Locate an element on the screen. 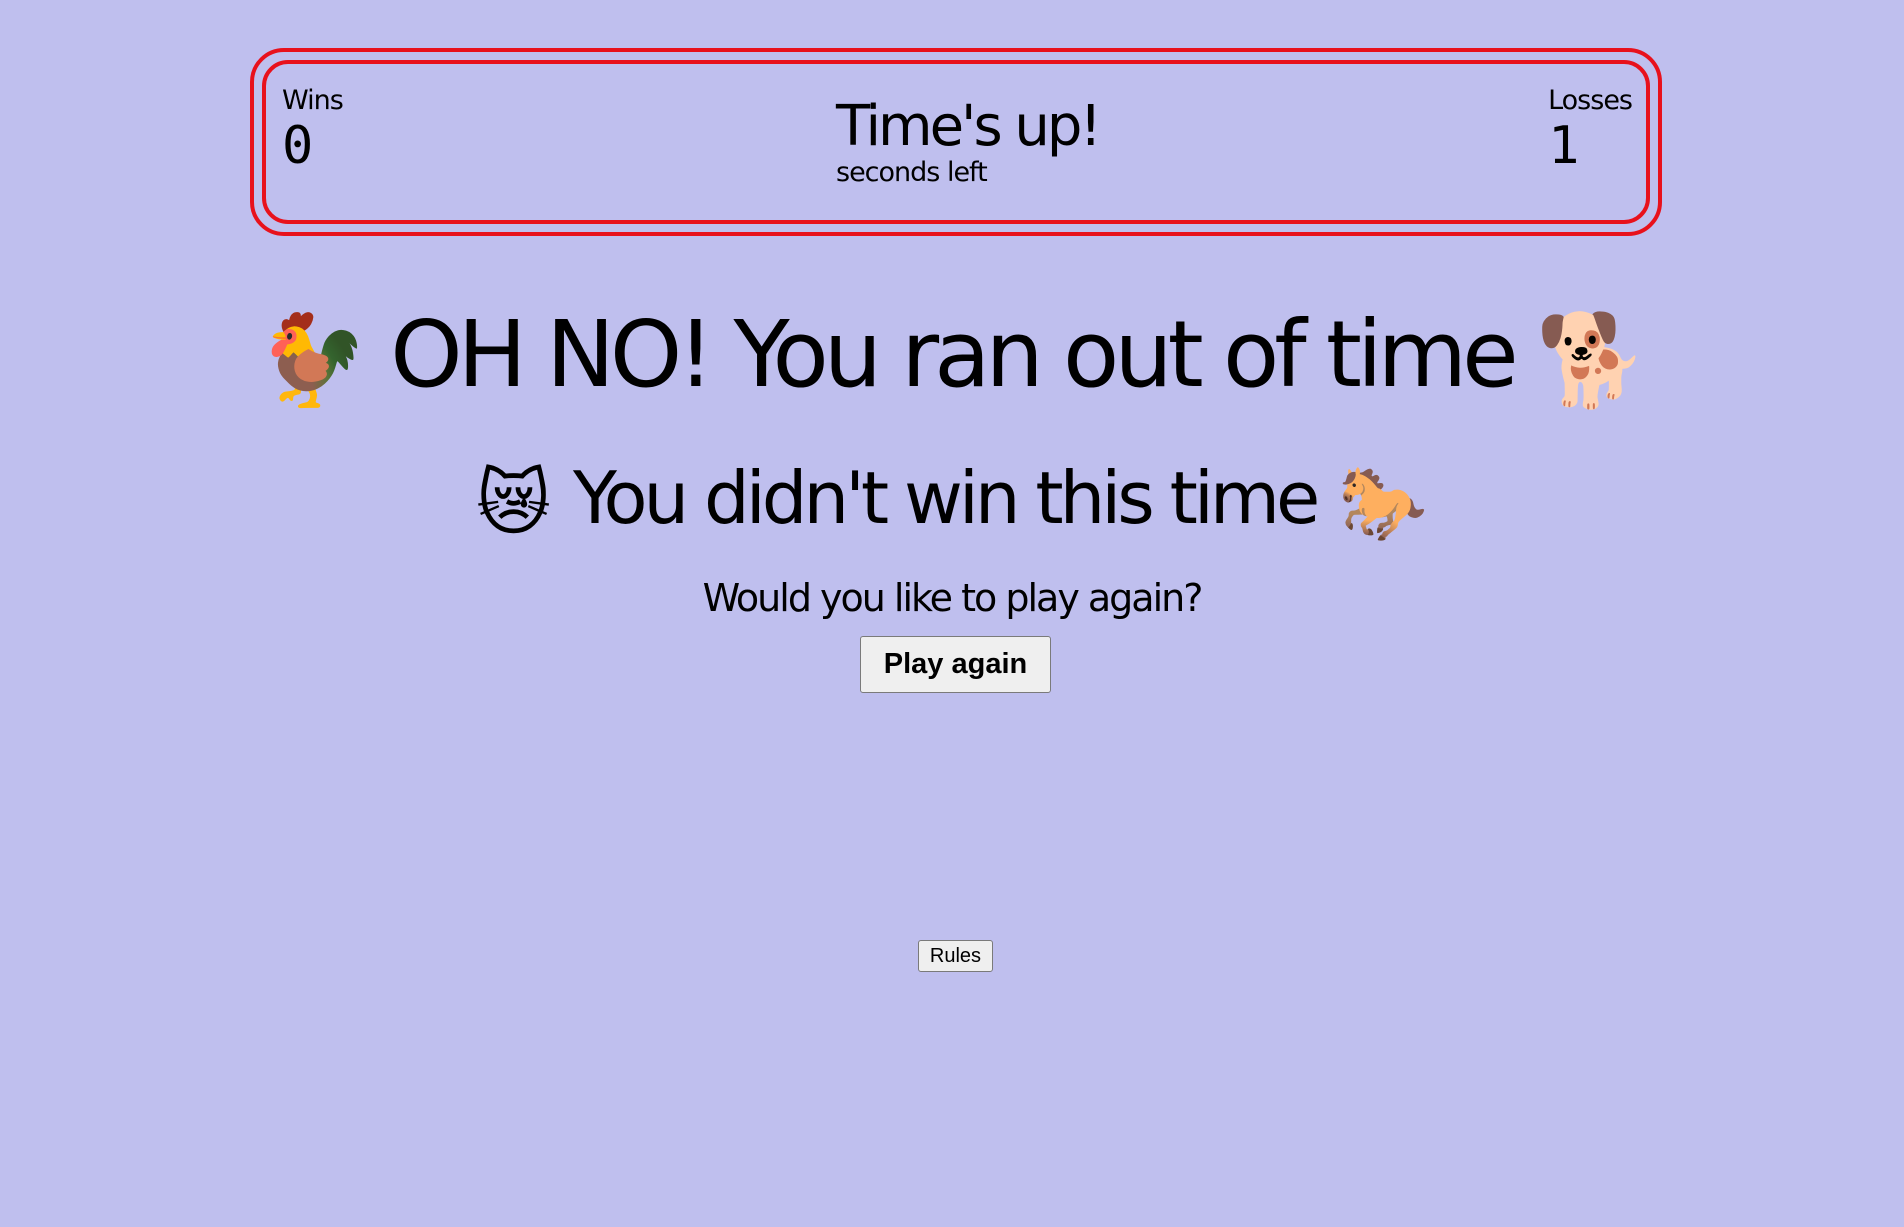  wins-counter: Wins 0 is located at coordinates (313, 131).